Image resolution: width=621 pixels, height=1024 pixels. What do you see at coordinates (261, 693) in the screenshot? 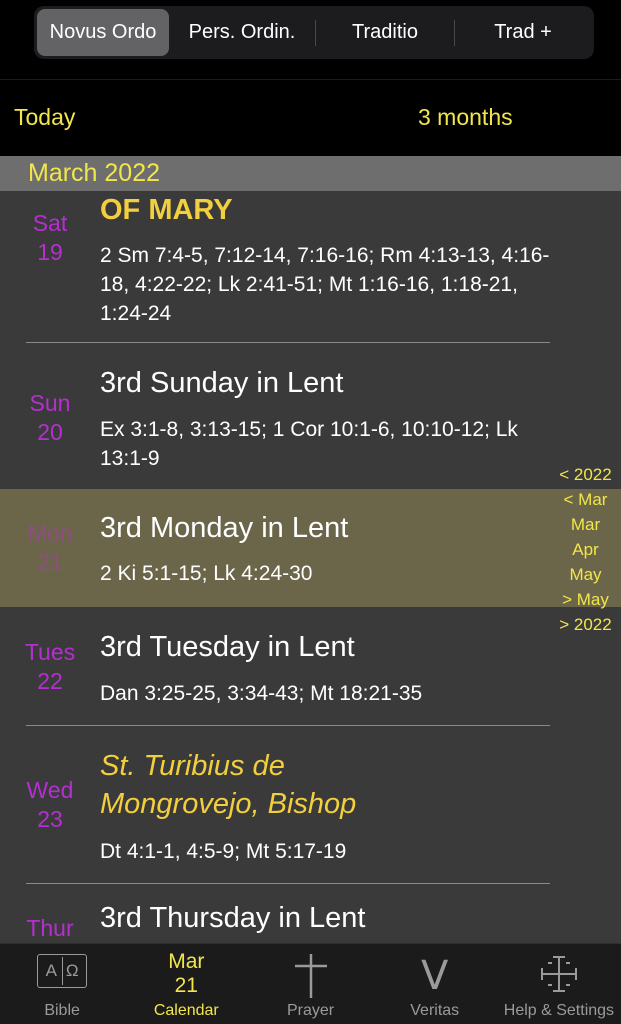
I see `day-readings: Dan 3:25-25, 3:34-43; Mt 18:21-35` at bounding box center [261, 693].